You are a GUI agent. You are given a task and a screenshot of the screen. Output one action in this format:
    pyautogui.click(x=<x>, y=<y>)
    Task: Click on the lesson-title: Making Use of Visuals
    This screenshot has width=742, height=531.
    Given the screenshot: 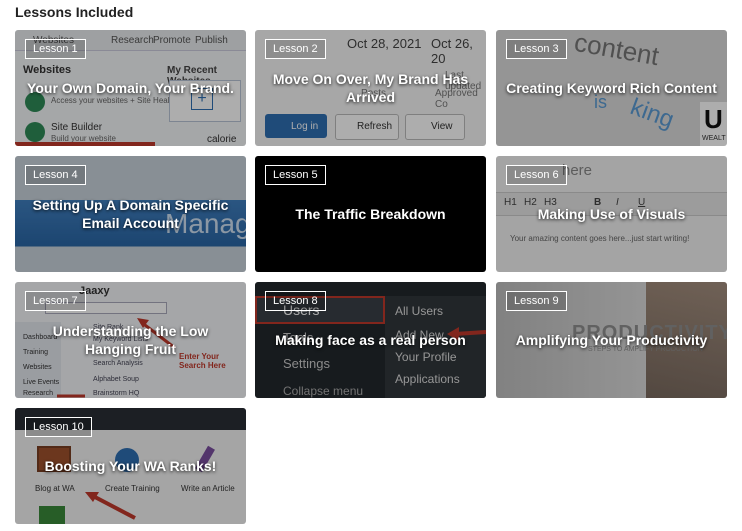 What is the action you would take?
    pyautogui.click(x=611, y=214)
    